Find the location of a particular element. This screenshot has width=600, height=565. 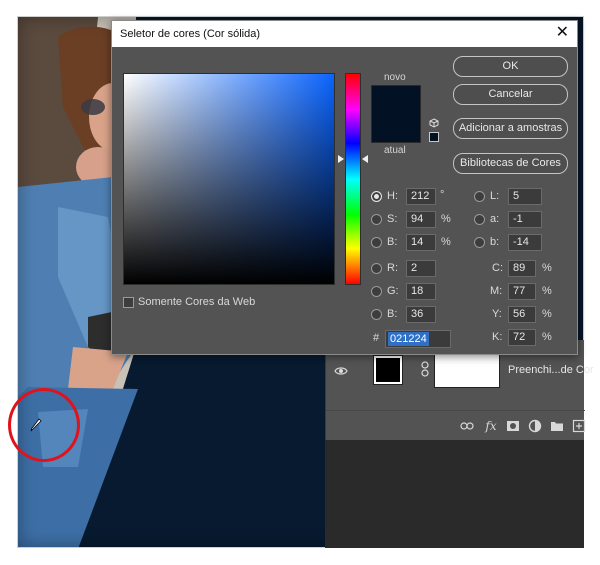

new-color-label: novo is located at coordinates (395, 77).